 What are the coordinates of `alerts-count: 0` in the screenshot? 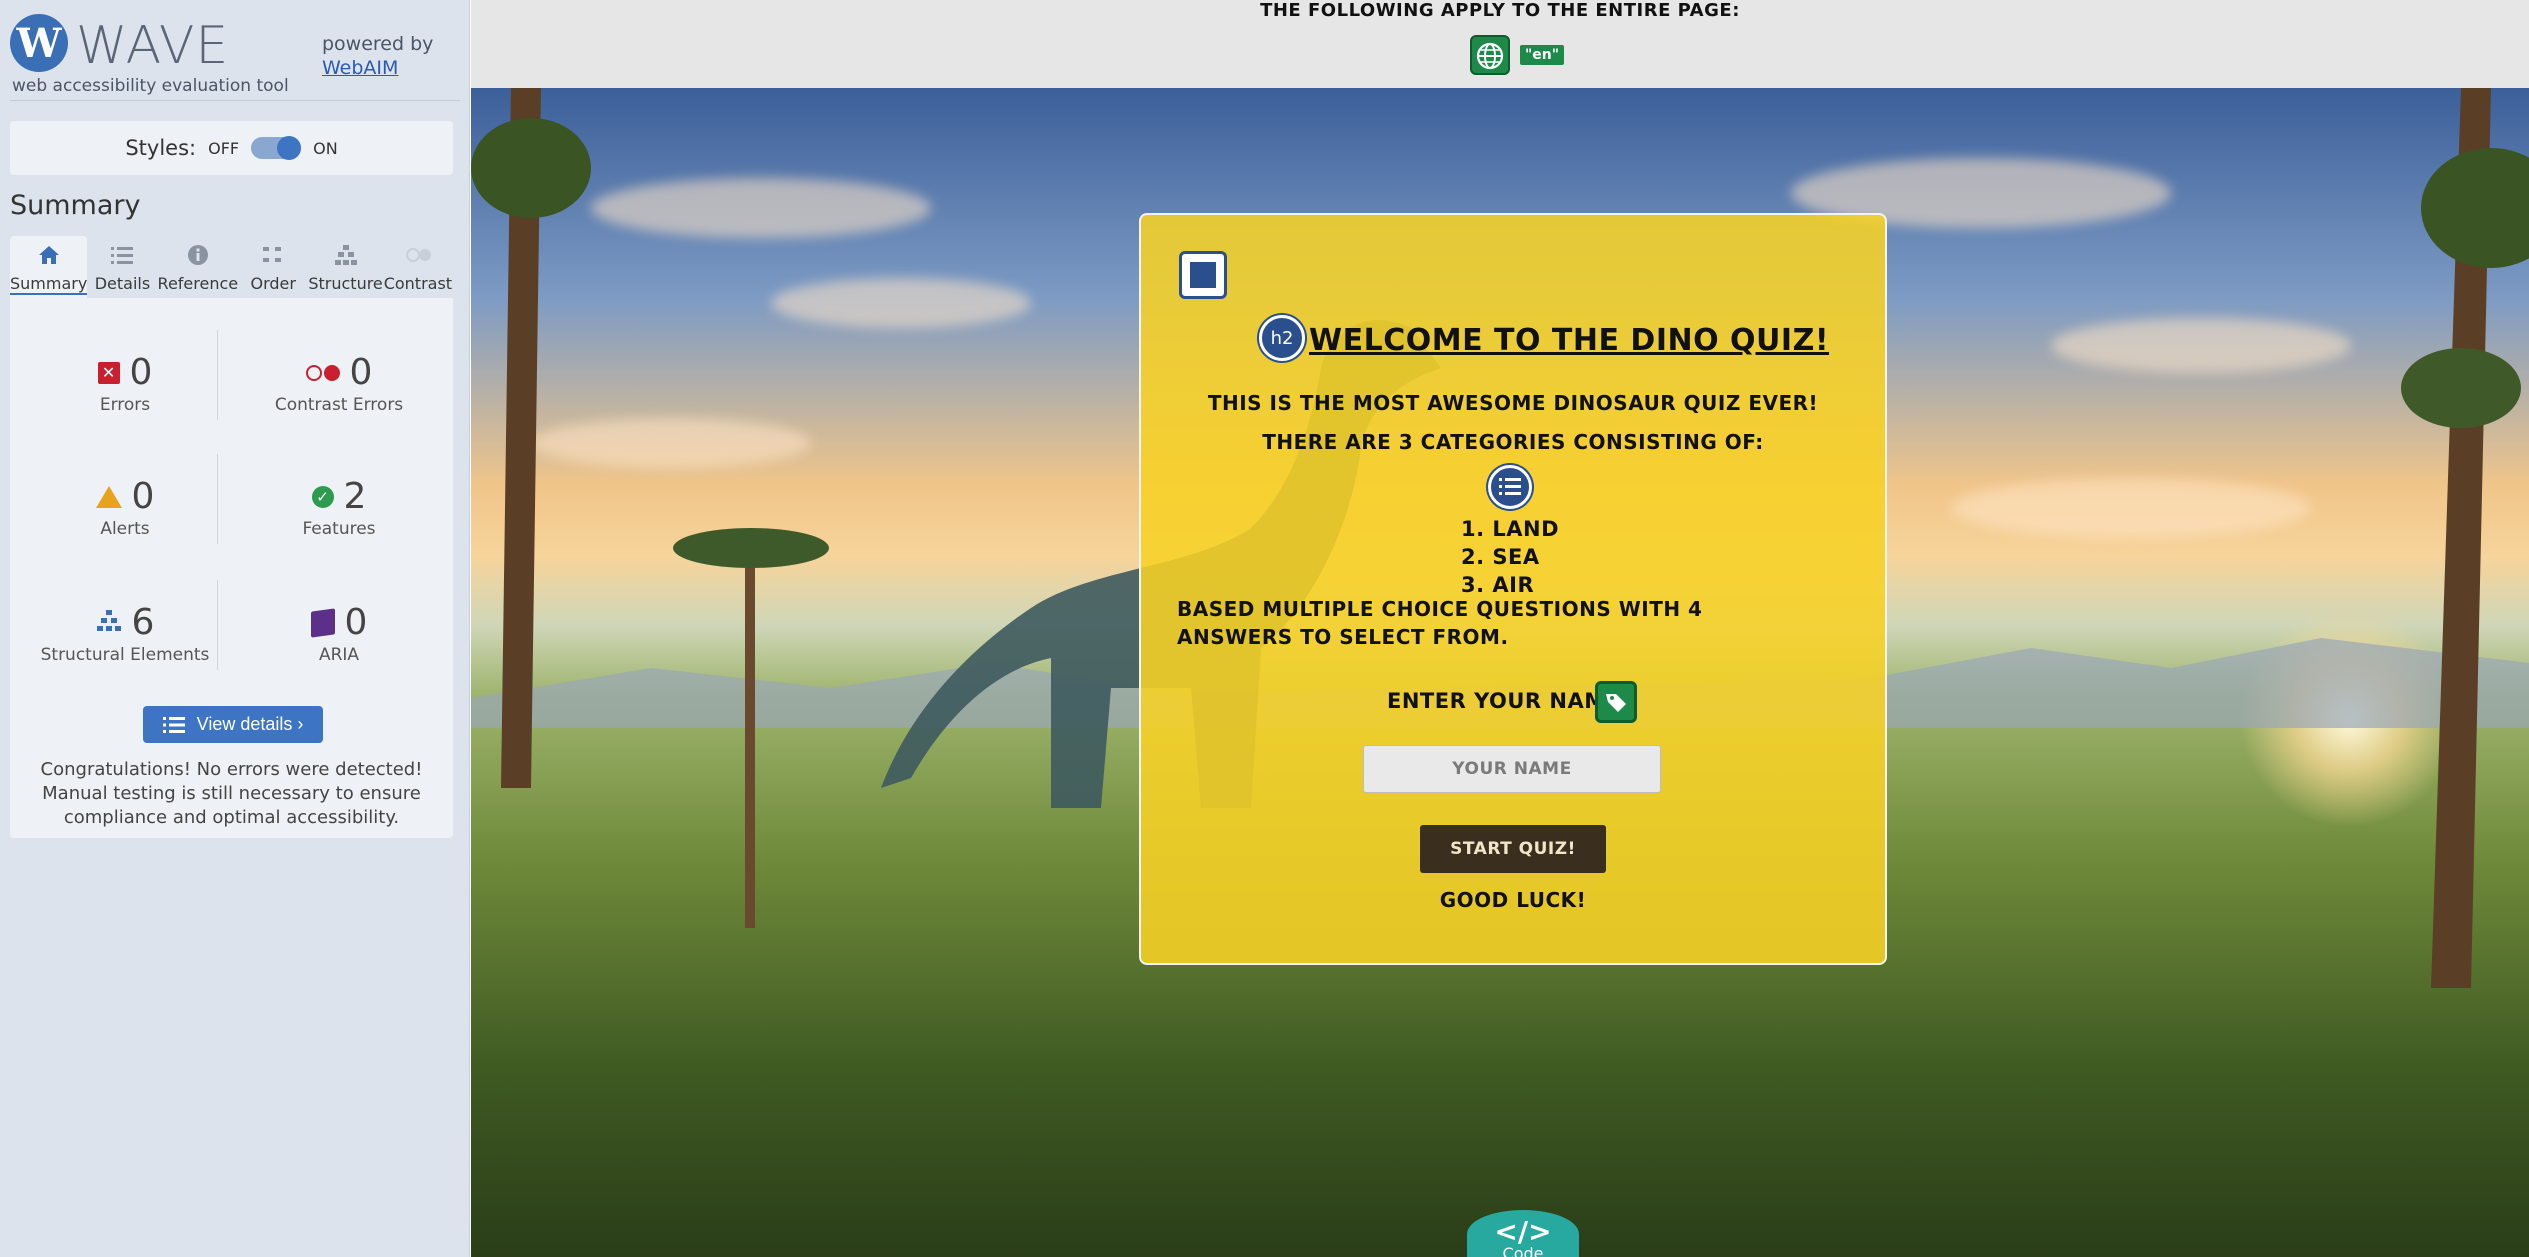 It's located at (143, 496).